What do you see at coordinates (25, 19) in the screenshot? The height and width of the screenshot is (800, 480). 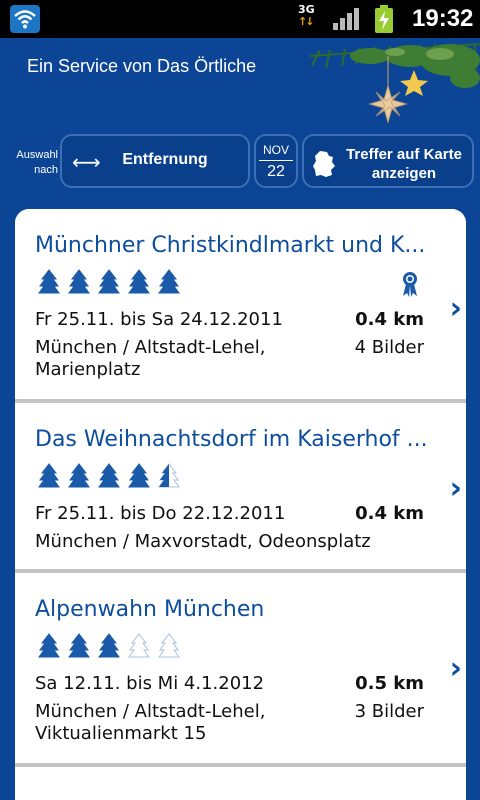 I see `wifi-icon` at bounding box center [25, 19].